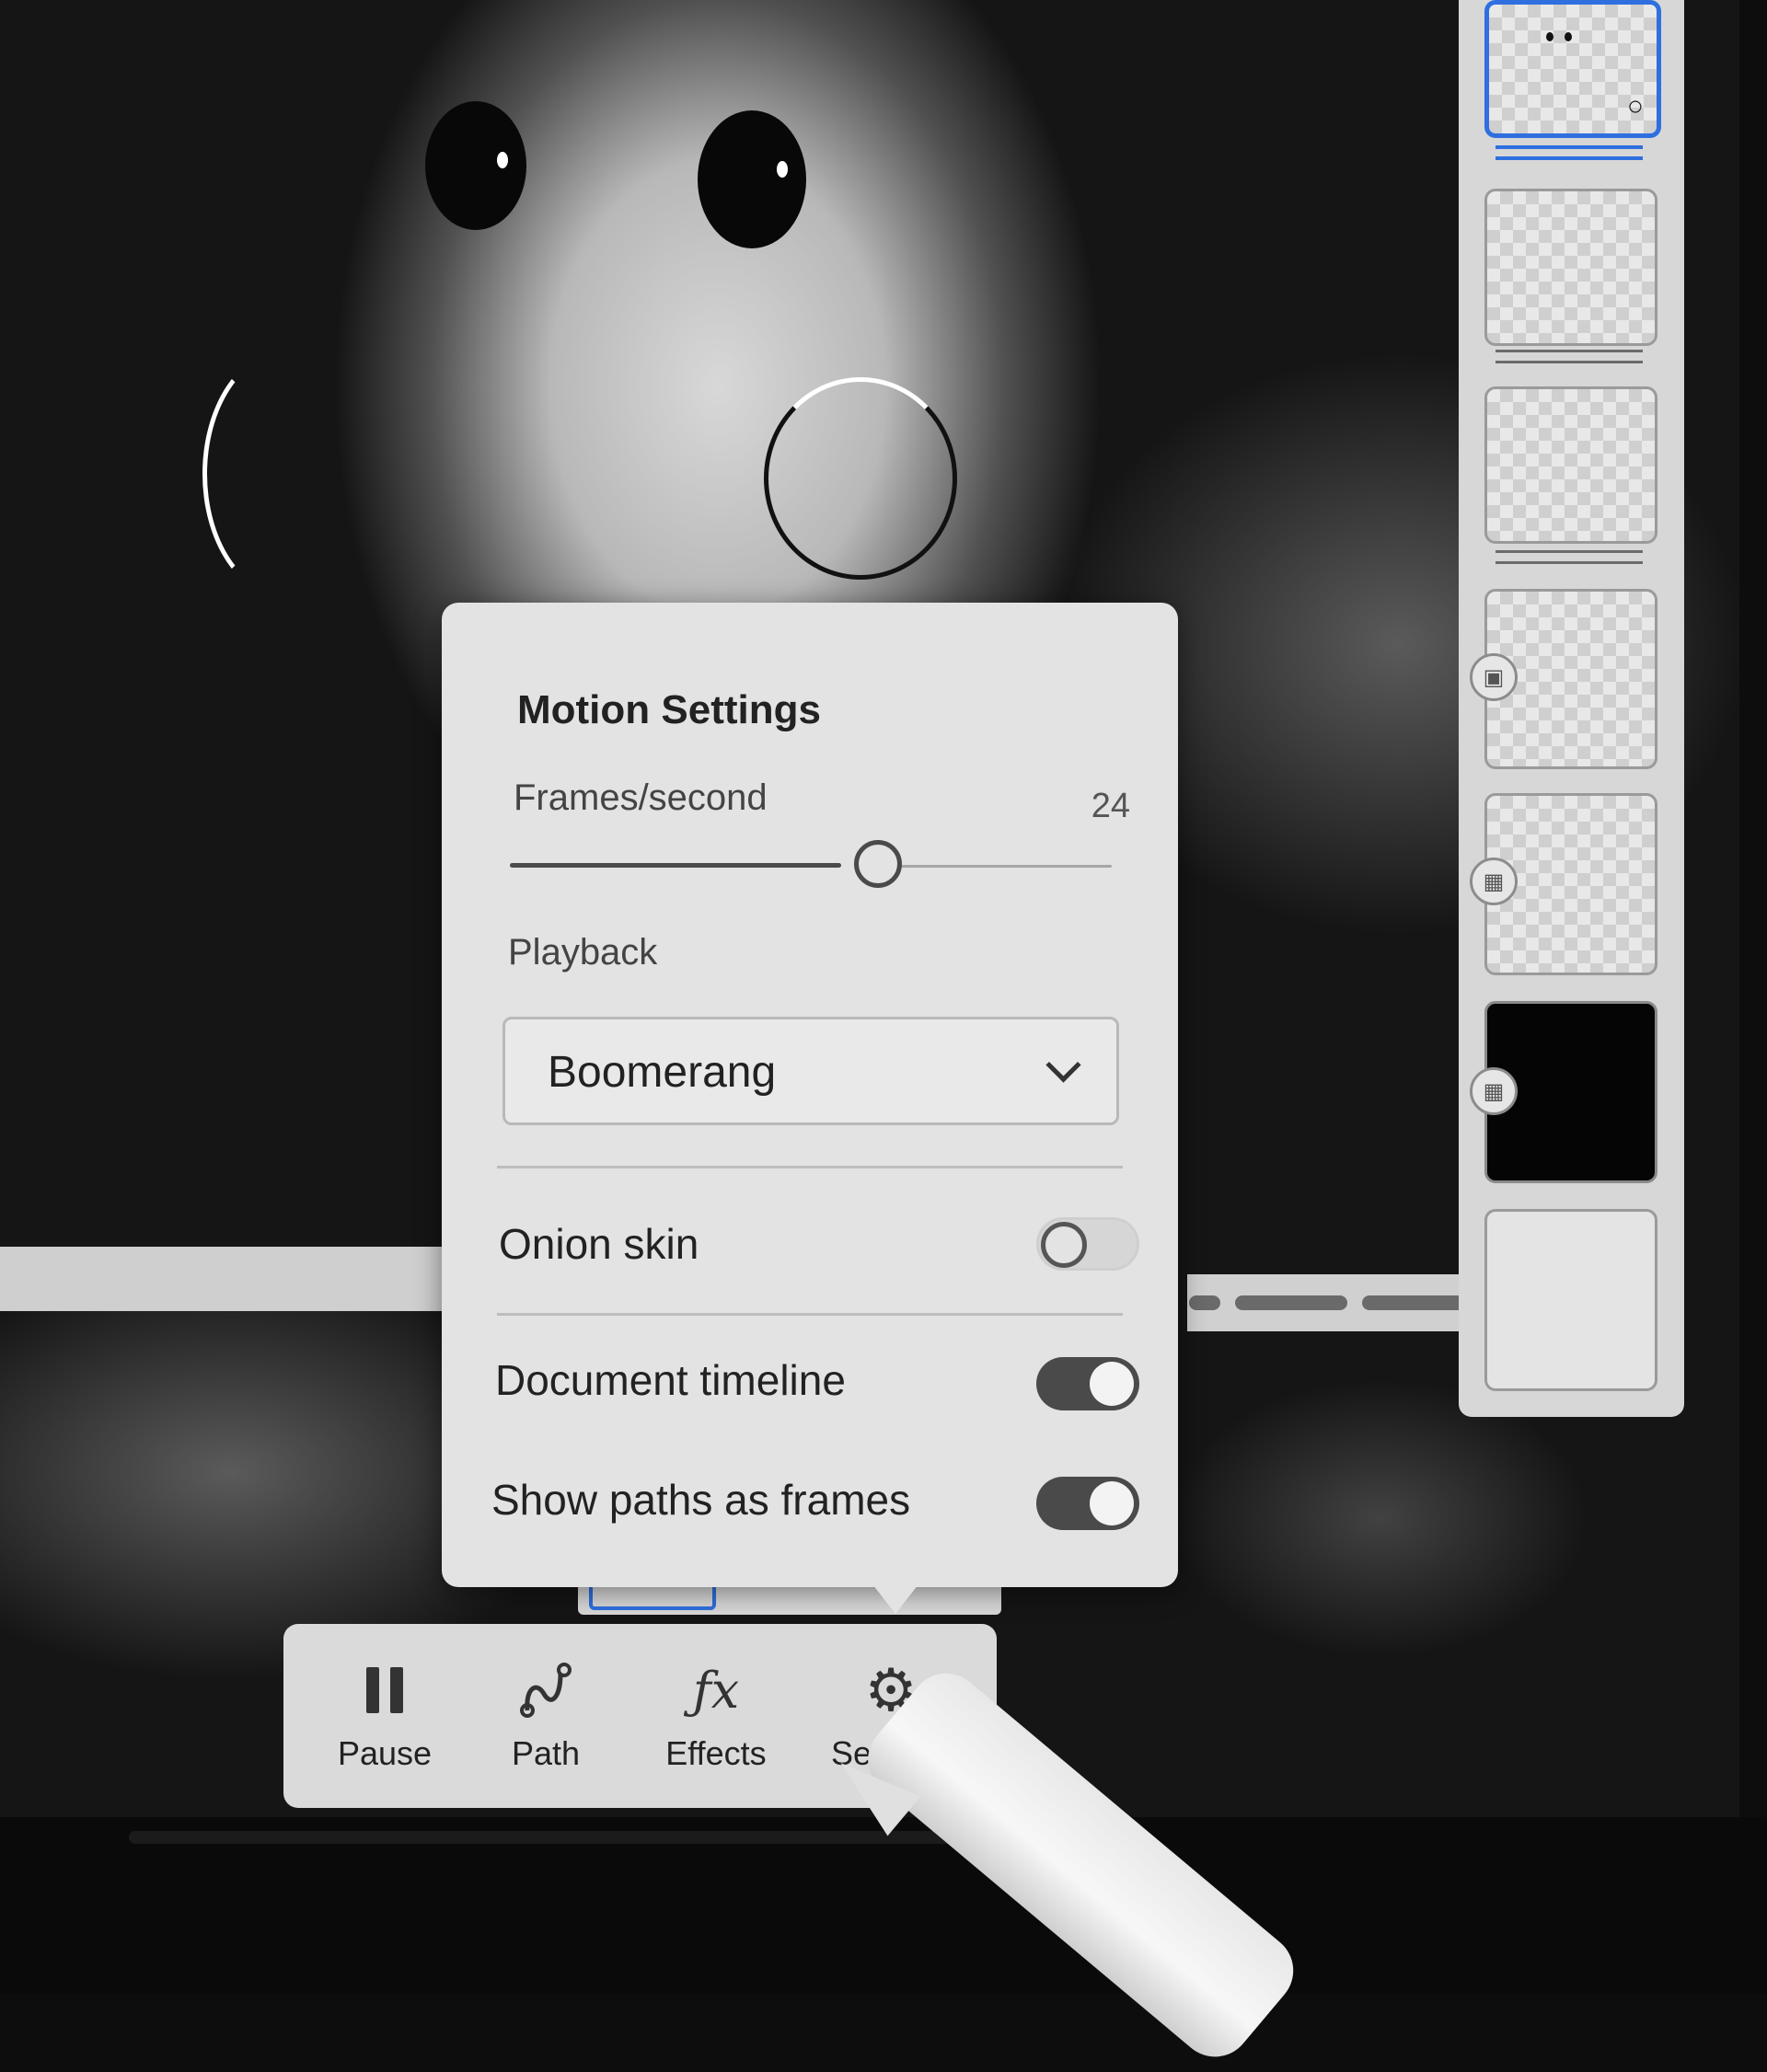 The width and height of the screenshot is (1767, 2072). What do you see at coordinates (716, 1753) in the screenshot?
I see `effects-label: Effects` at bounding box center [716, 1753].